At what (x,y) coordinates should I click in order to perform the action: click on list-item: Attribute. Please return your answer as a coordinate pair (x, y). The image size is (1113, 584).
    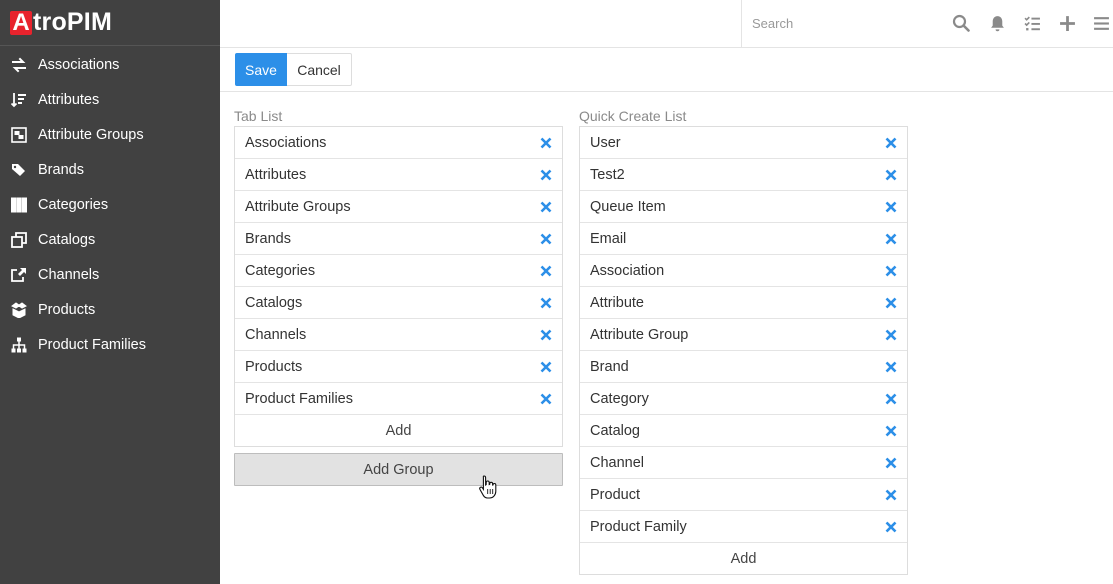
    Looking at the image, I should click on (743, 303).